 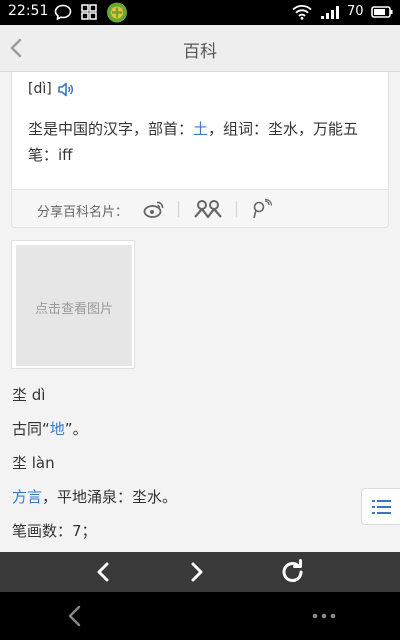 I want to click on table-of-contents-button, so click(x=380, y=506).